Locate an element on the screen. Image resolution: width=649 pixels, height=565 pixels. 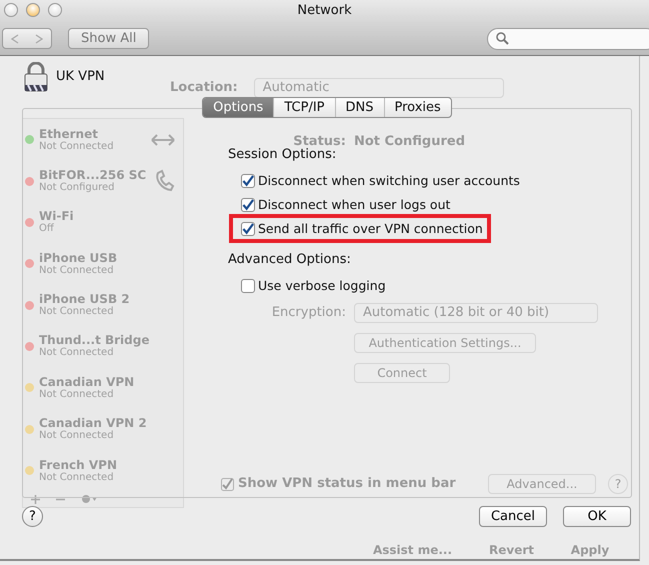
service-name: iPhone USB 2 is located at coordinates (85, 299).